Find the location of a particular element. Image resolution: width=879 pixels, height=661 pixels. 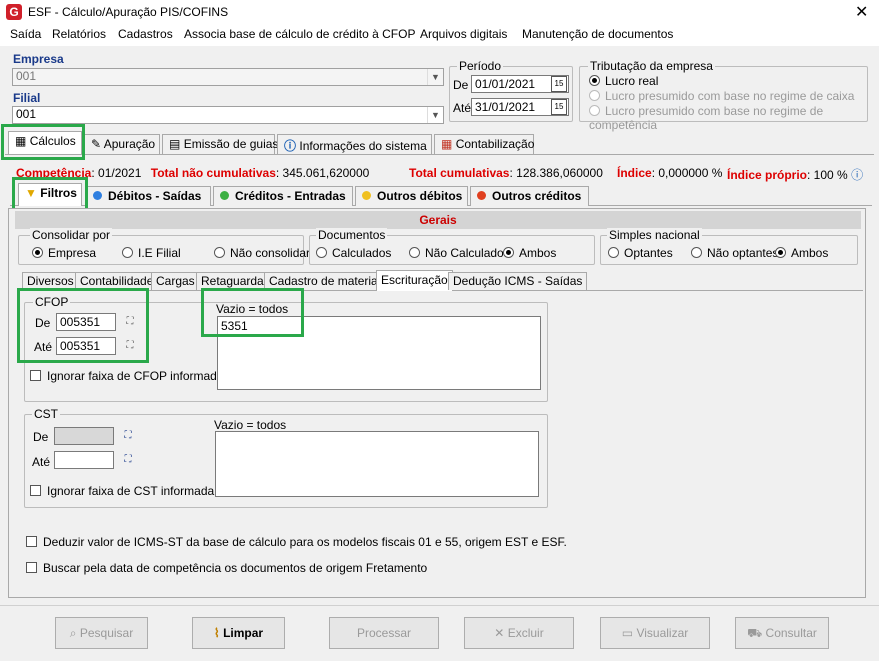

window-title: ESF - Cálculo/Apuração PIS/COFINS is located at coordinates (128, 12).